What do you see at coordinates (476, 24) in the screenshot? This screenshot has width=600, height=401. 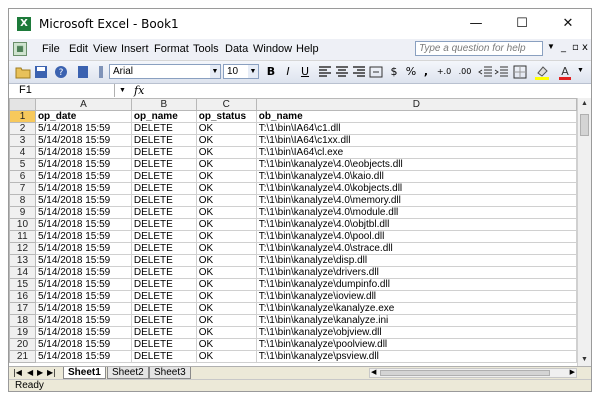 I see `minimize-button: —` at bounding box center [476, 24].